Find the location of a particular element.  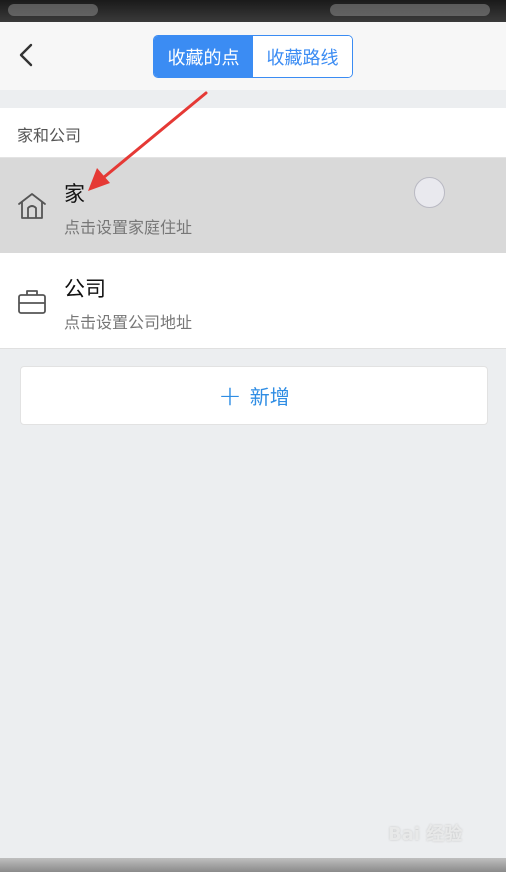

home-icon is located at coordinates (32, 206).